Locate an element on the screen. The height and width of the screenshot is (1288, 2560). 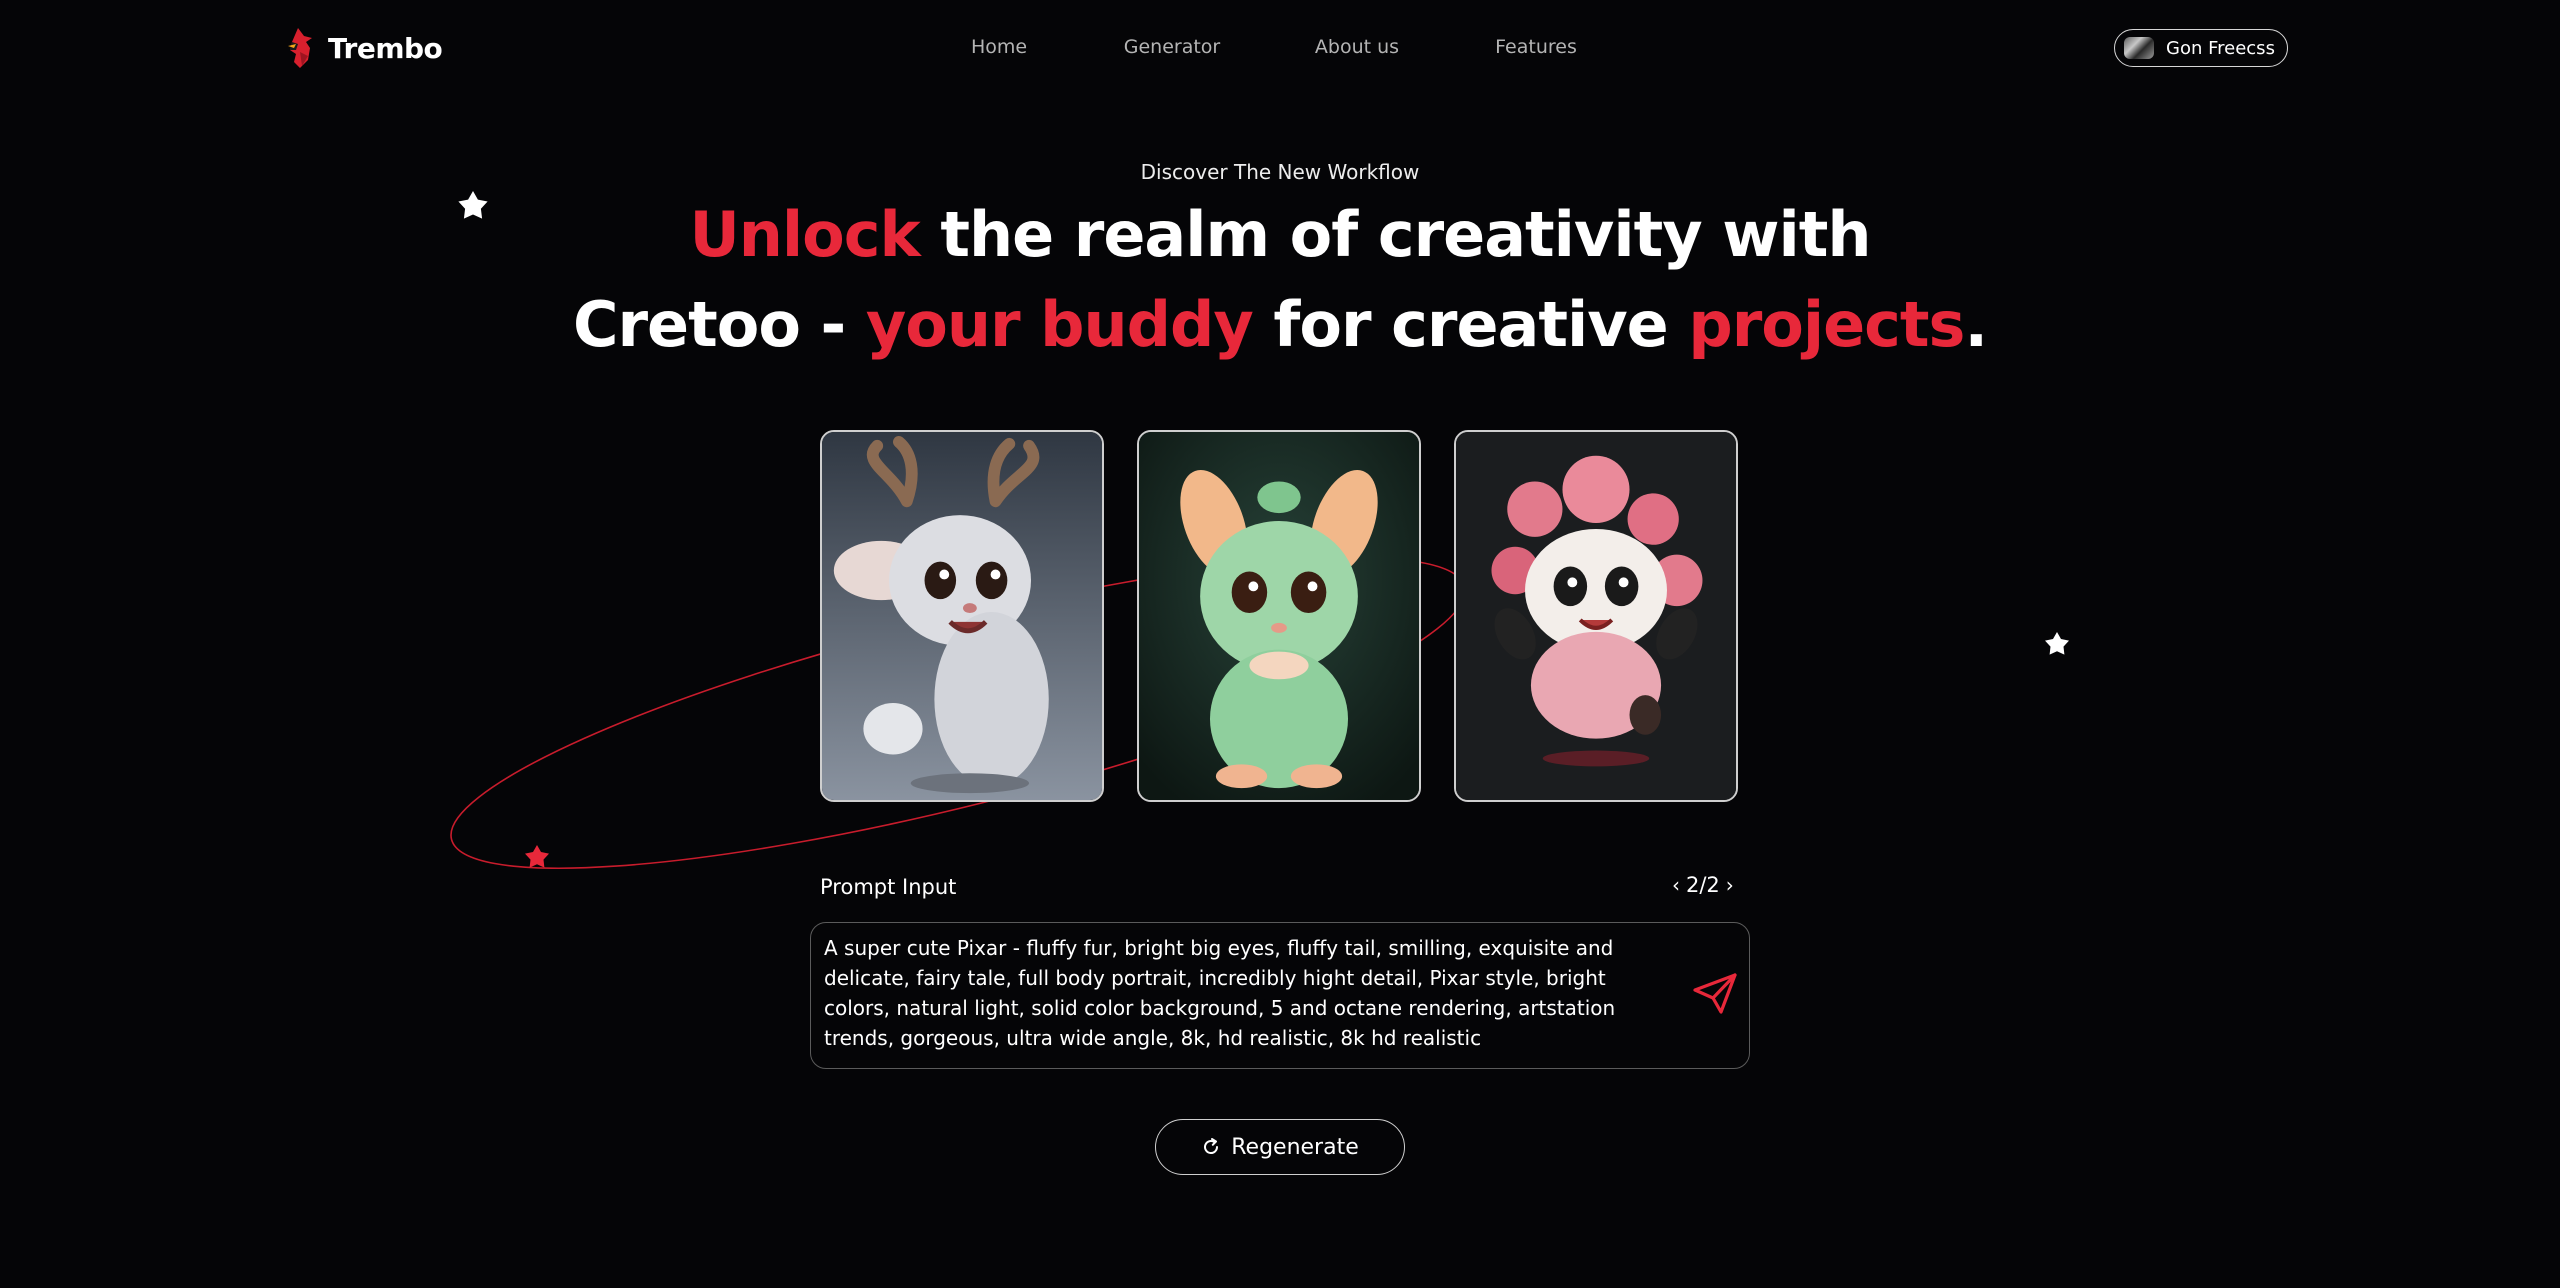
nav-link-features: Features is located at coordinates (1536, 47).